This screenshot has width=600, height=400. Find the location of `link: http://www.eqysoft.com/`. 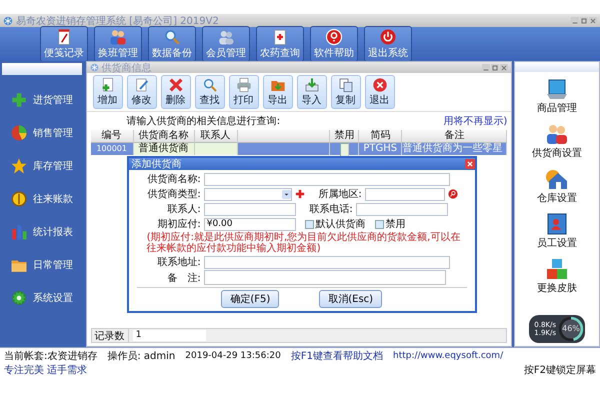

link: http://www.eqysoft.com/ is located at coordinates (448, 356).